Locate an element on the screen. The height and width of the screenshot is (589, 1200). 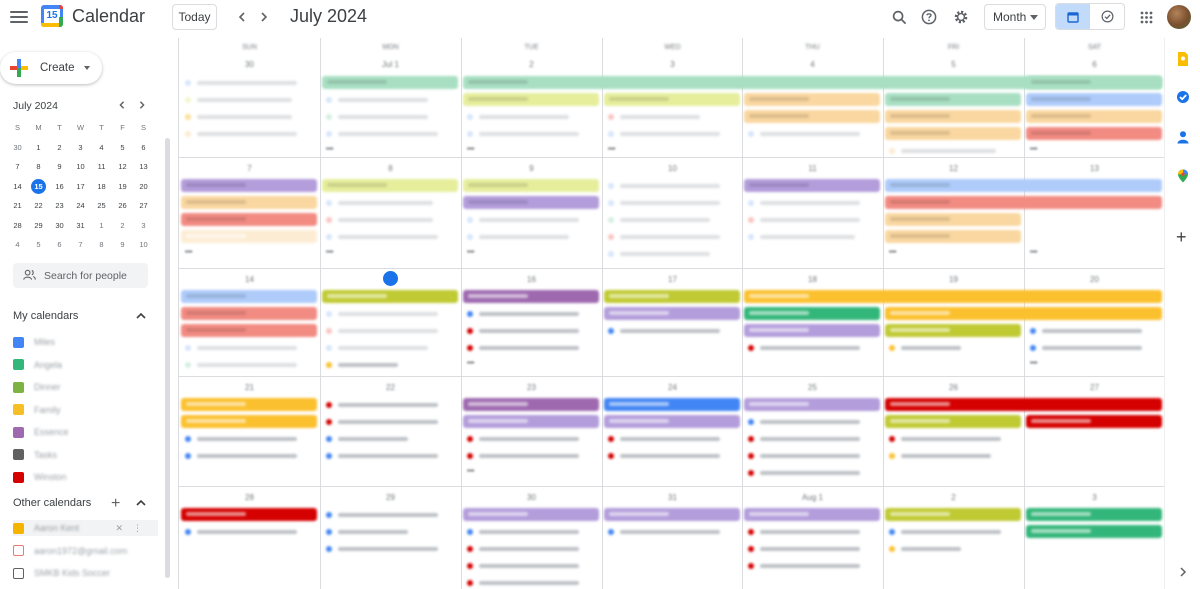
mini-calendar-day: 4 is located at coordinates (17, 245).